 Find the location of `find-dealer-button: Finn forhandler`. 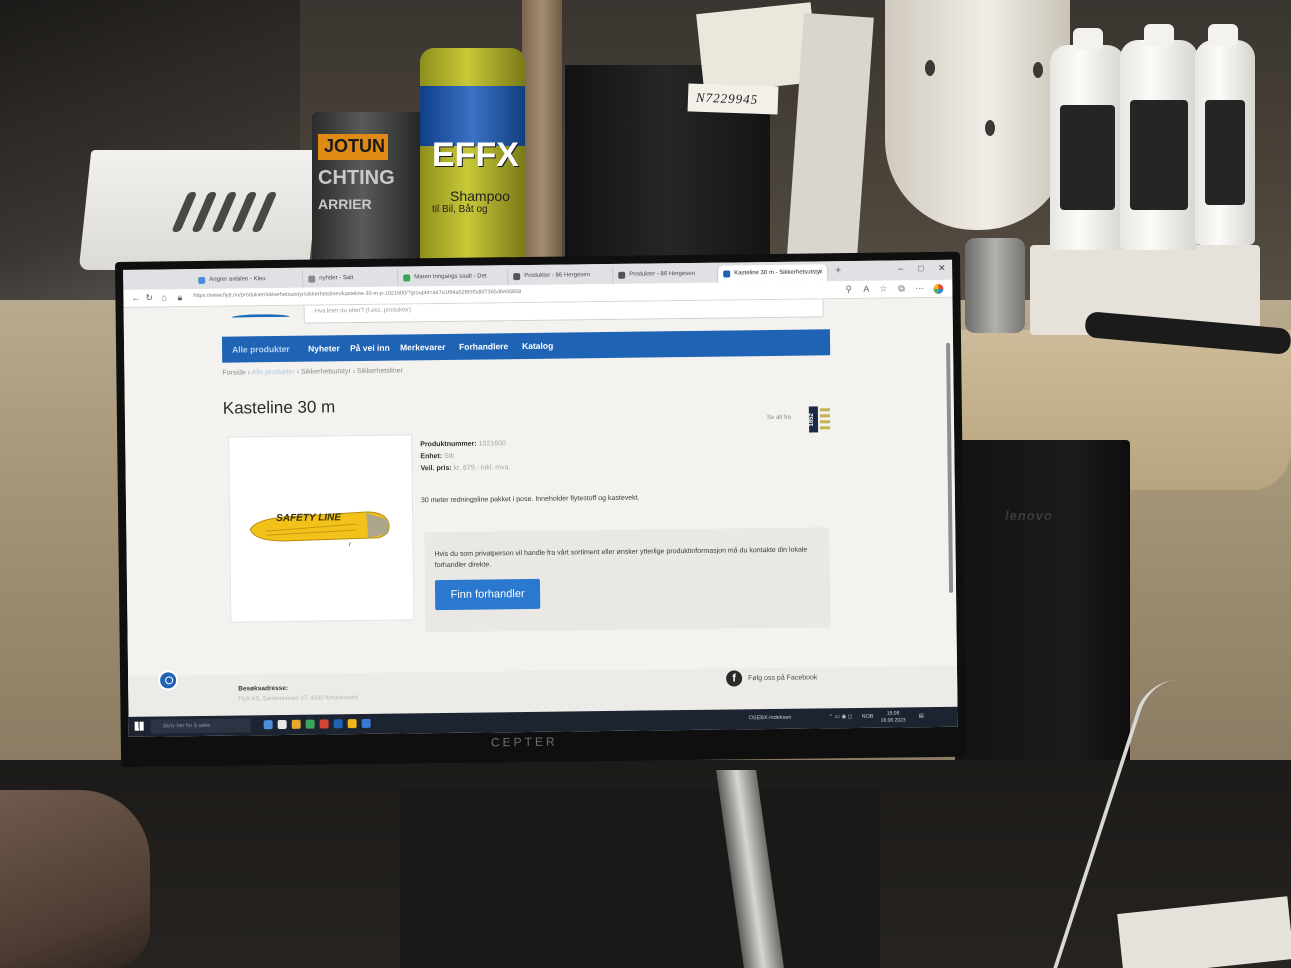

find-dealer-button: Finn forhandler is located at coordinates (487, 594).